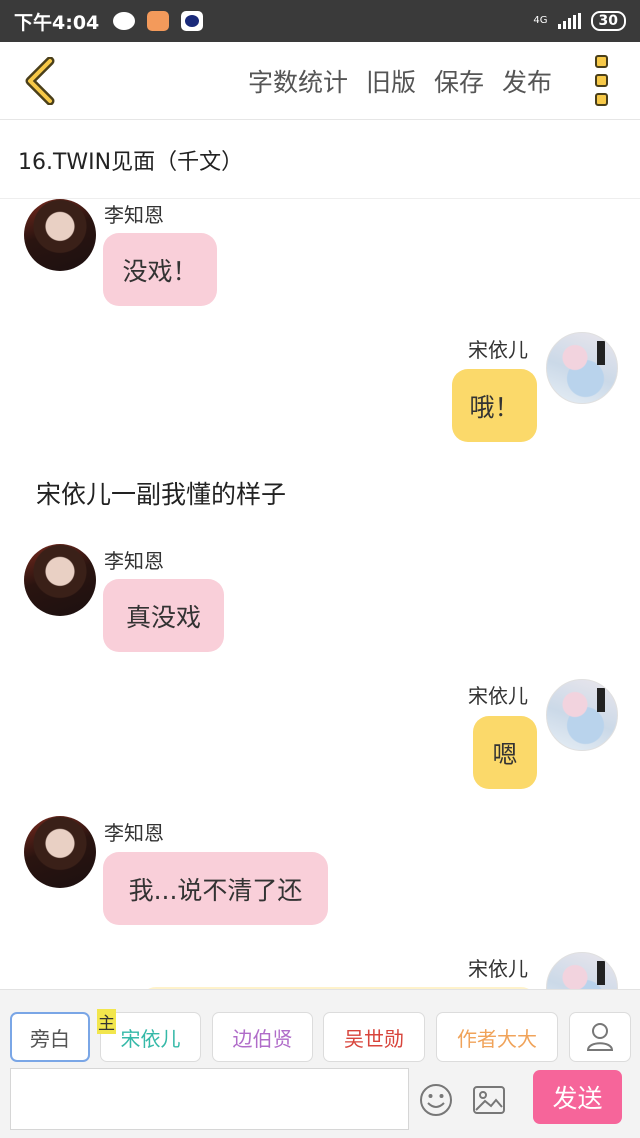 Image resolution: width=640 pixels, height=1138 pixels. Describe the element at coordinates (569, 21) in the screenshot. I see `signal-icon` at that location.